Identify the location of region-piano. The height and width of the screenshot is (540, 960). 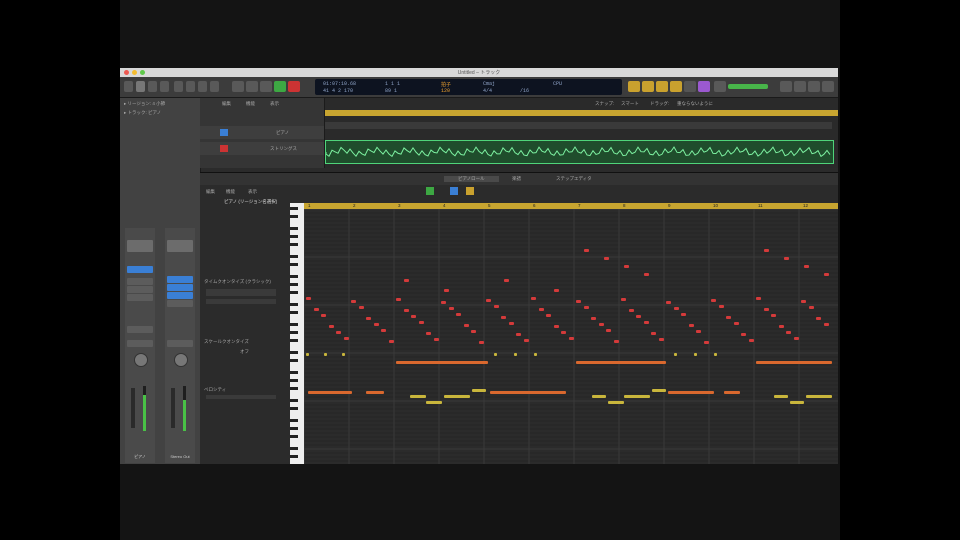
(578, 125).